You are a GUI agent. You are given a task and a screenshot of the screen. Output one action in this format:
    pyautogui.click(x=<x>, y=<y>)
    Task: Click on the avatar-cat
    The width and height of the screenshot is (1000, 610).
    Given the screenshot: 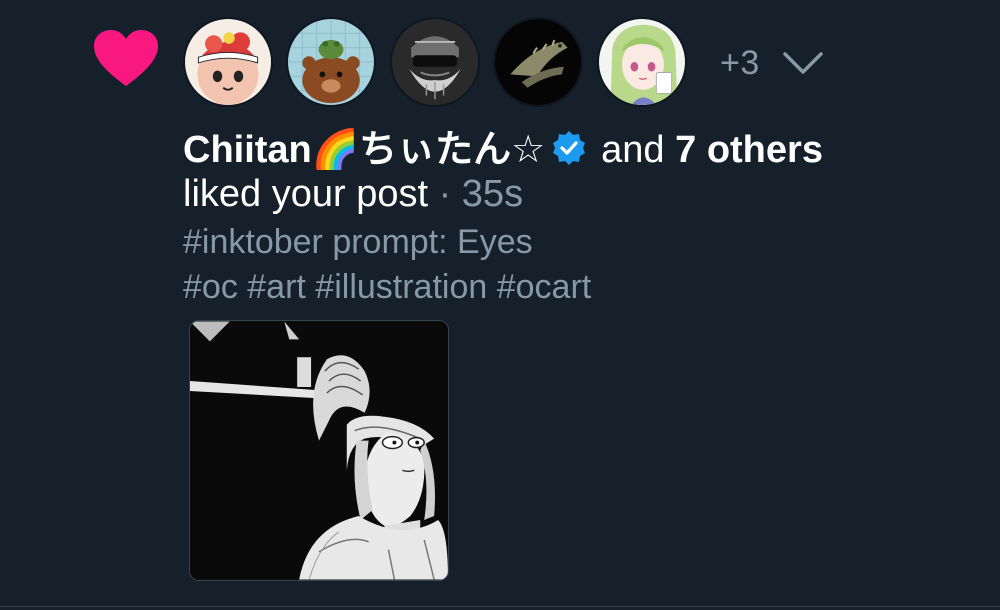 What is the action you would take?
    pyautogui.click(x=228, y=62)
    